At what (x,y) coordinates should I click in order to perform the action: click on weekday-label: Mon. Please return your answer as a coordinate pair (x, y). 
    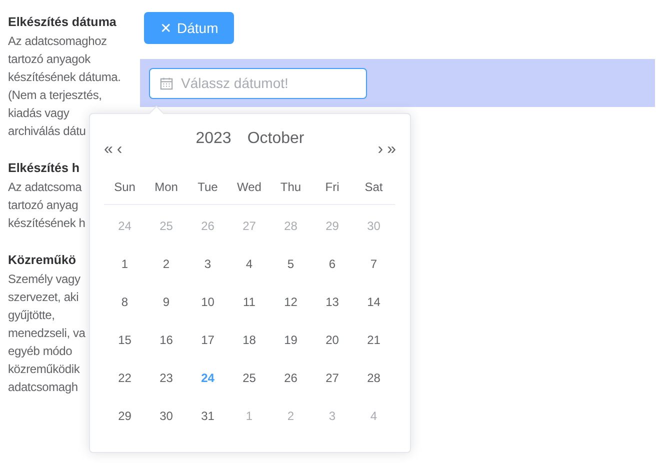
    Looking at the image, I should click on (166, 187).